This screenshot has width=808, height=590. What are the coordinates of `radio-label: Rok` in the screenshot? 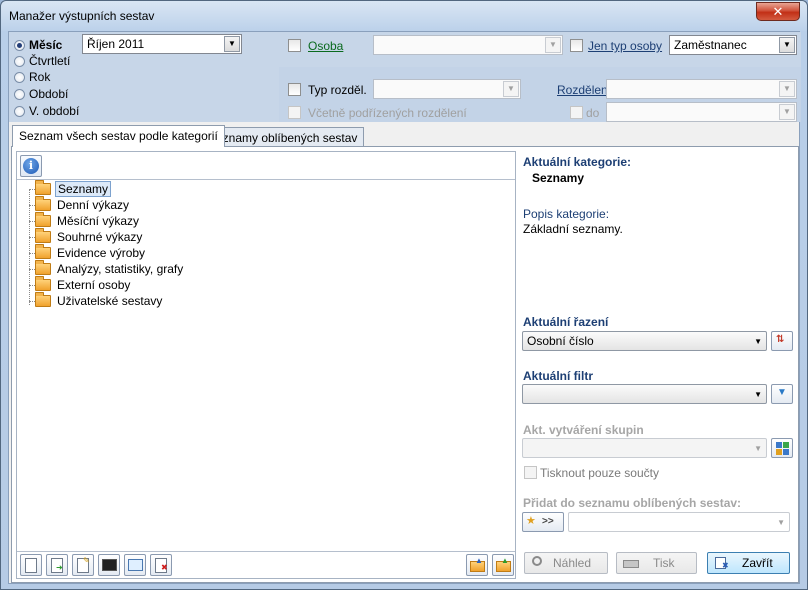 It's located at (40, 77).